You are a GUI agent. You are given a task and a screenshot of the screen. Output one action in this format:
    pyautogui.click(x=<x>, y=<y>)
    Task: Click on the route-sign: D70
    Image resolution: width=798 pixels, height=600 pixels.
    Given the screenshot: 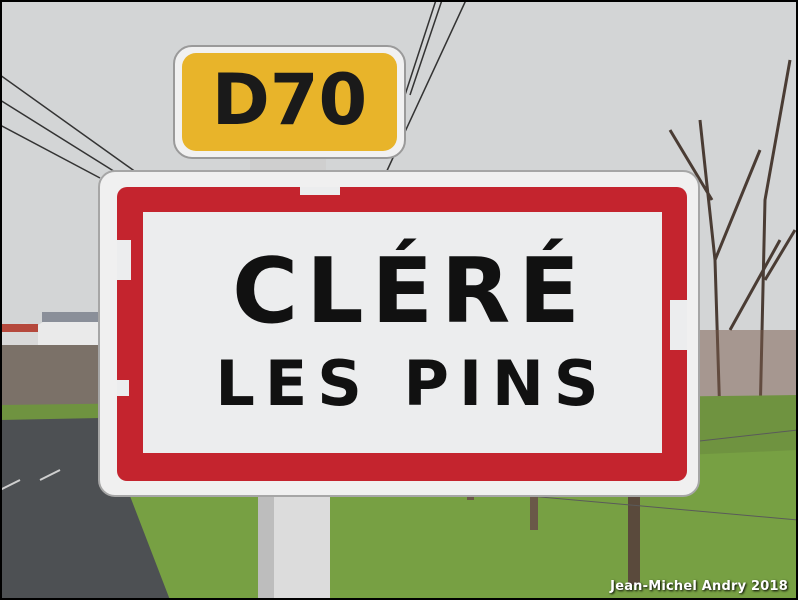 What is the action you would take?
    pyautogui.click(x=289, y=102)
    